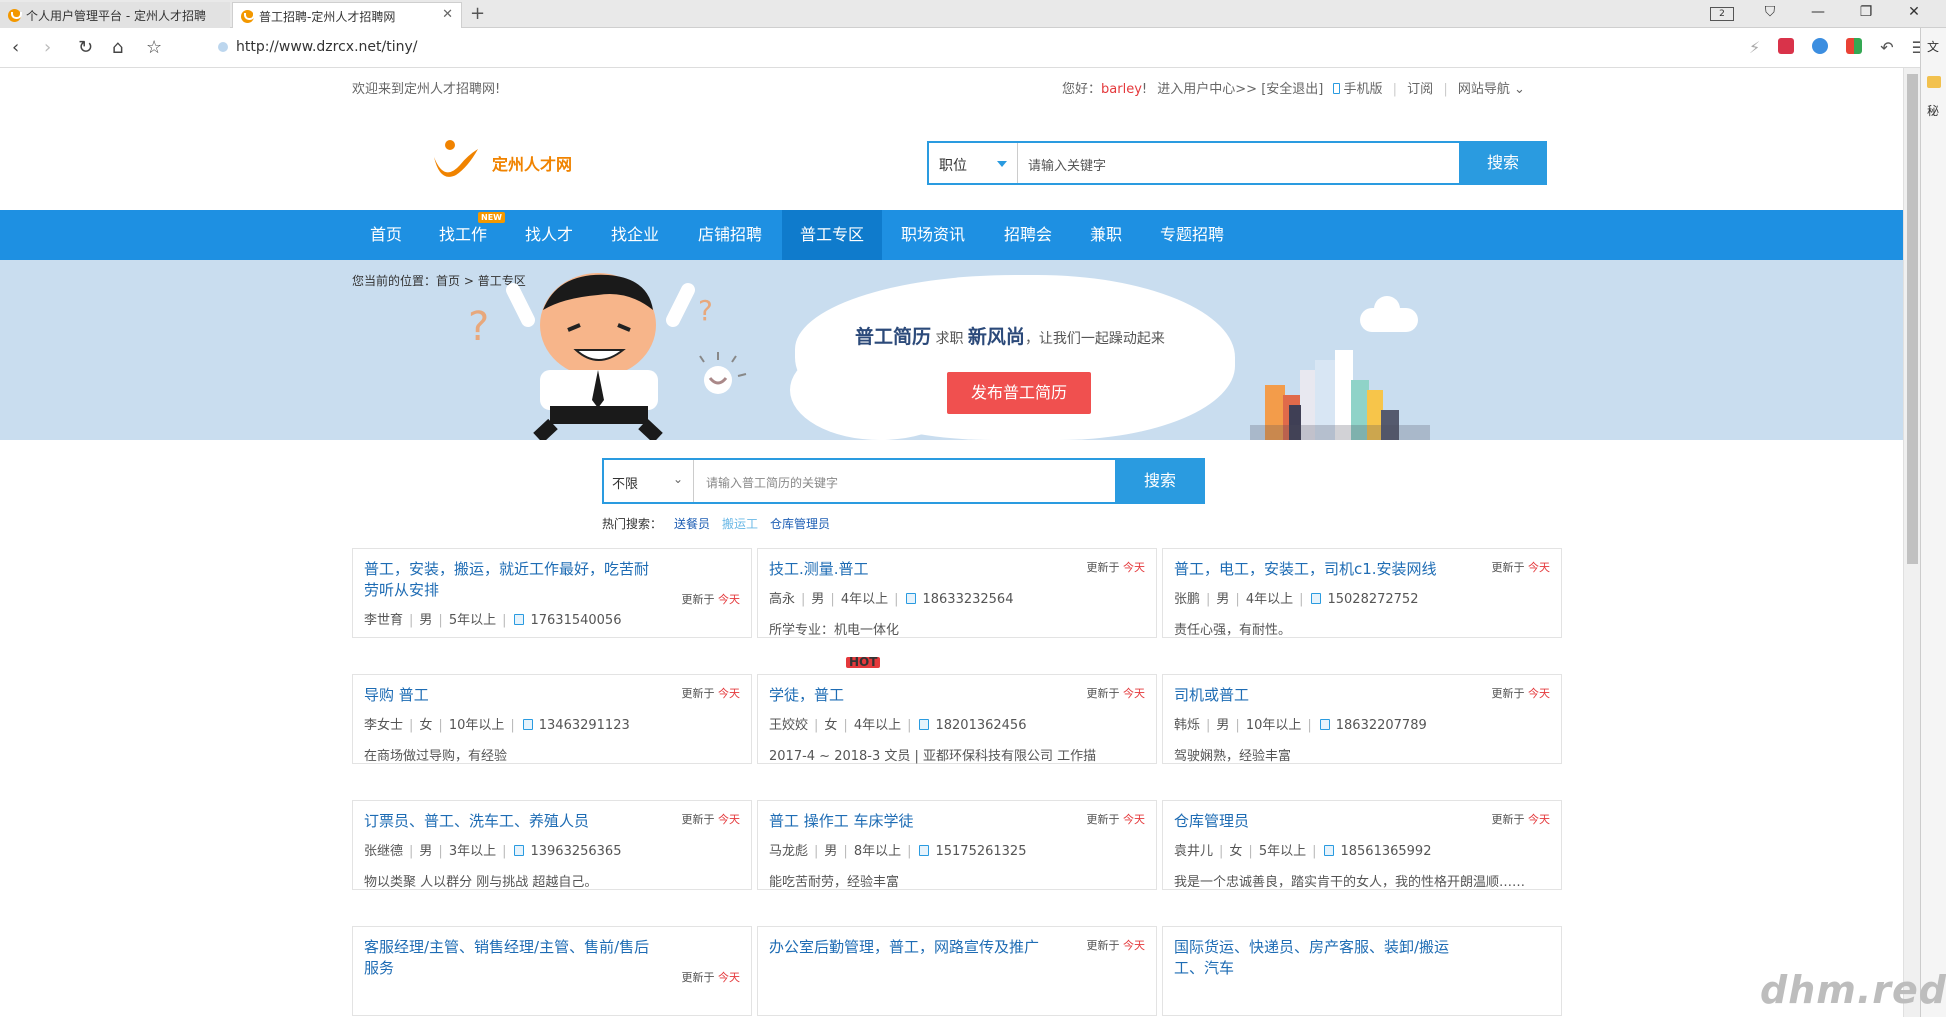  What do you see at coordinates (85, 47) in the screenshot?
I see `reload-icon: ↻` at bounding box center [85, 47].